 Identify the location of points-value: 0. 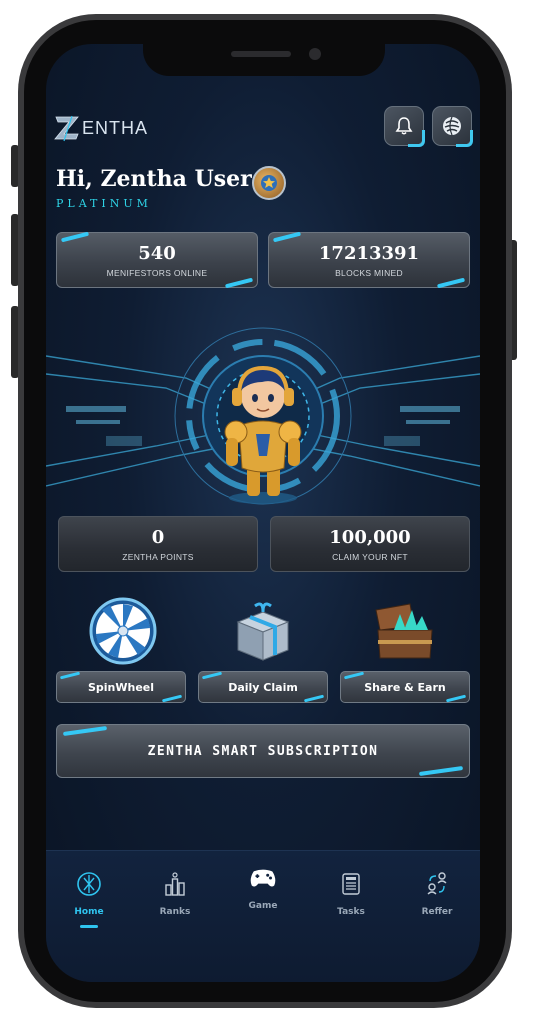
(158, 537).